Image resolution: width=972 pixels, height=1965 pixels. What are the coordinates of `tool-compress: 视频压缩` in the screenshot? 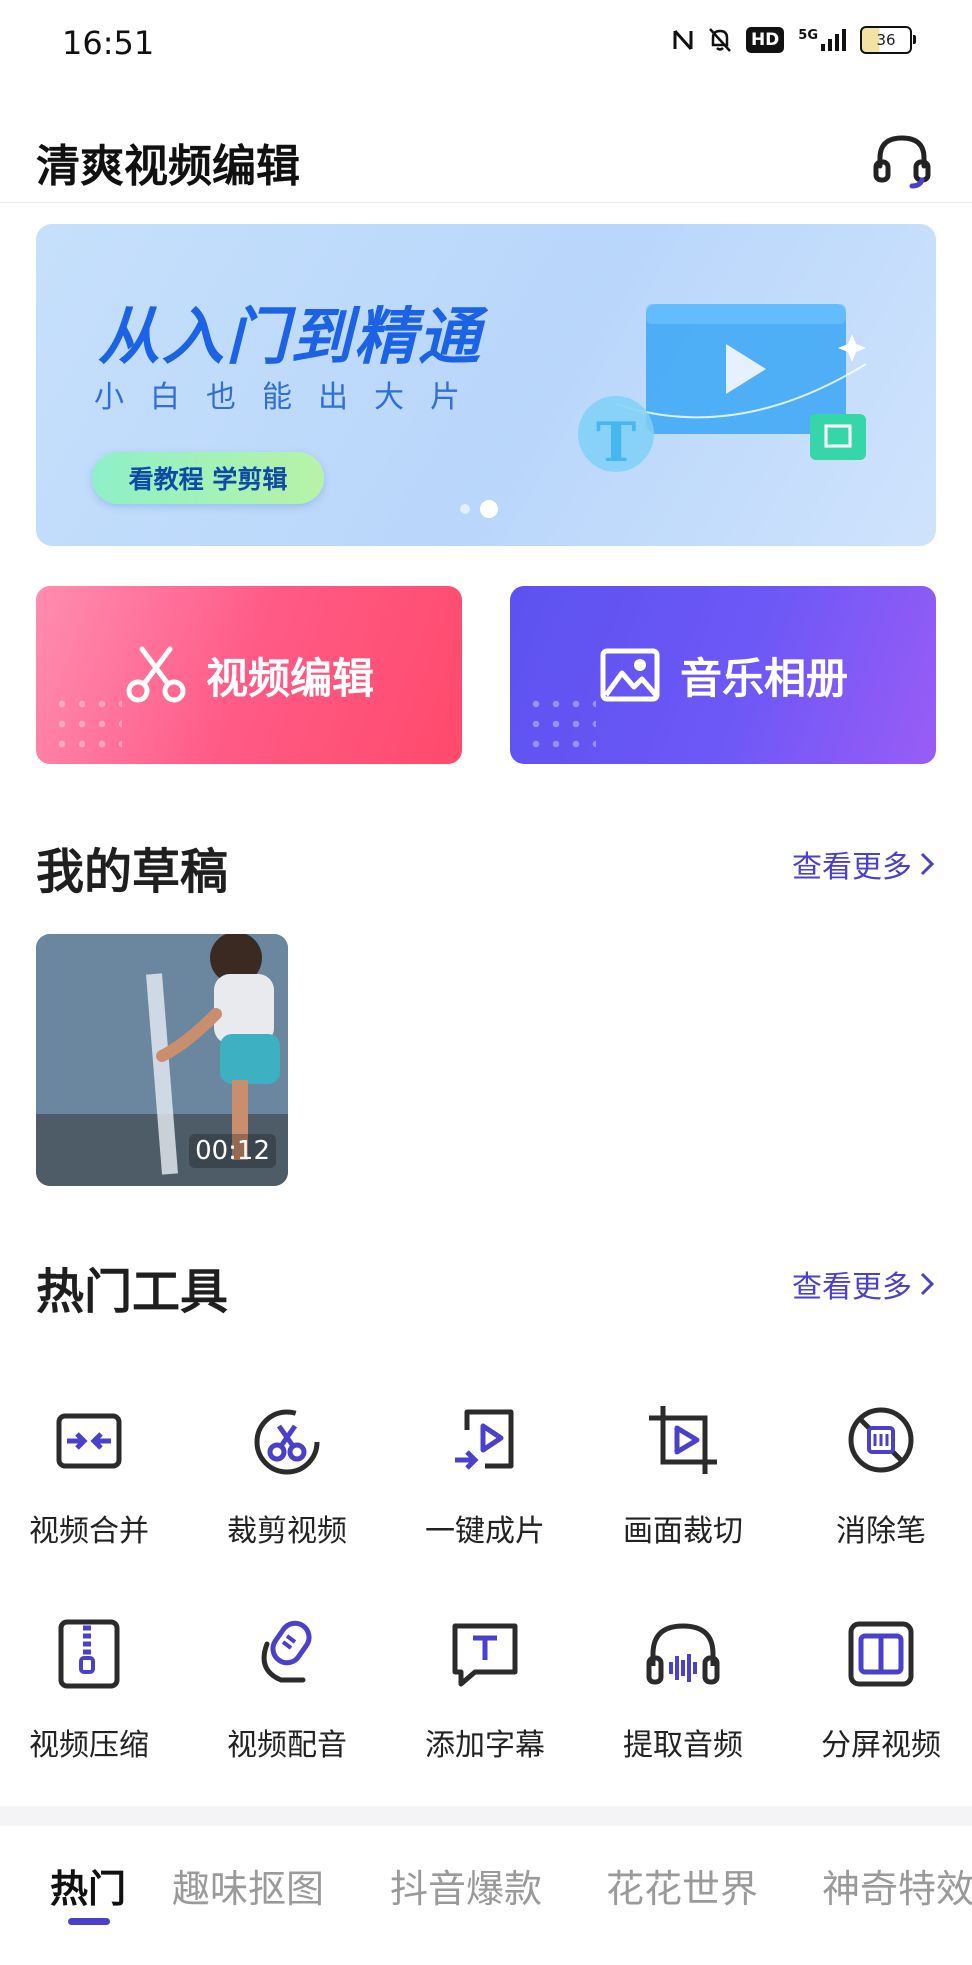 It's located at (93, 1689).